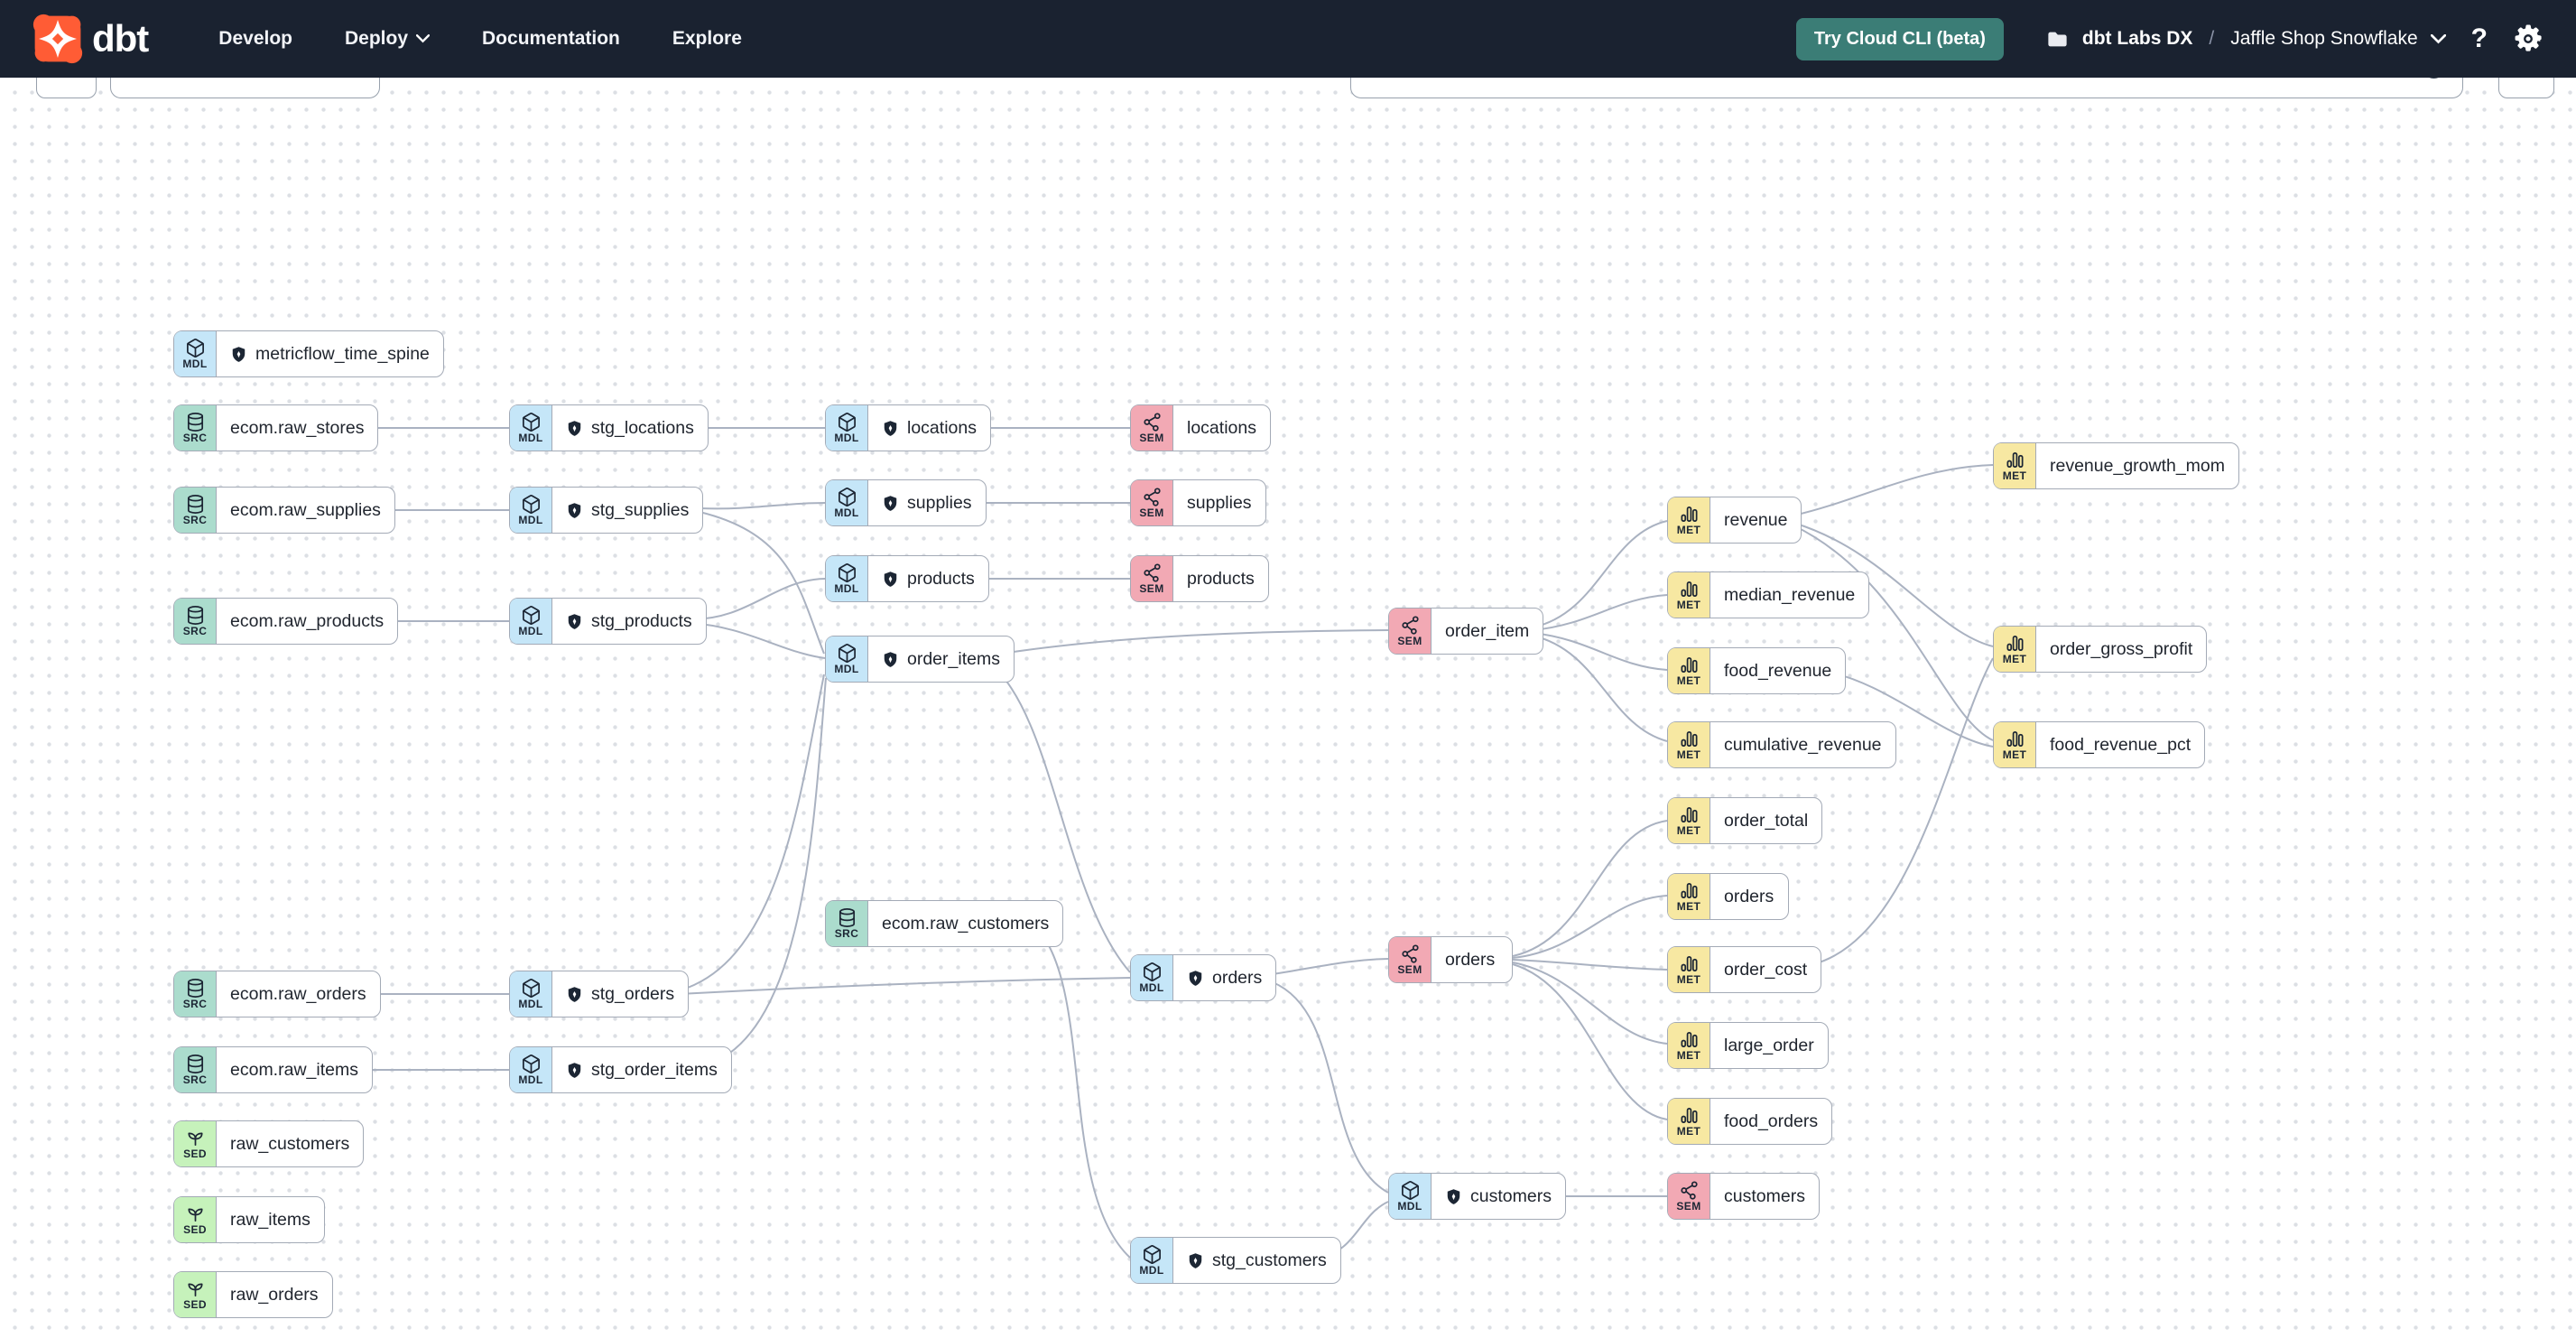 This screenshot has width=2576, height=1338. Describe the element at coordinates (2099, 745) in the screenshot. I see `graph-node-met-food-revenue-pct: MET food_revenue_pct` at that location.